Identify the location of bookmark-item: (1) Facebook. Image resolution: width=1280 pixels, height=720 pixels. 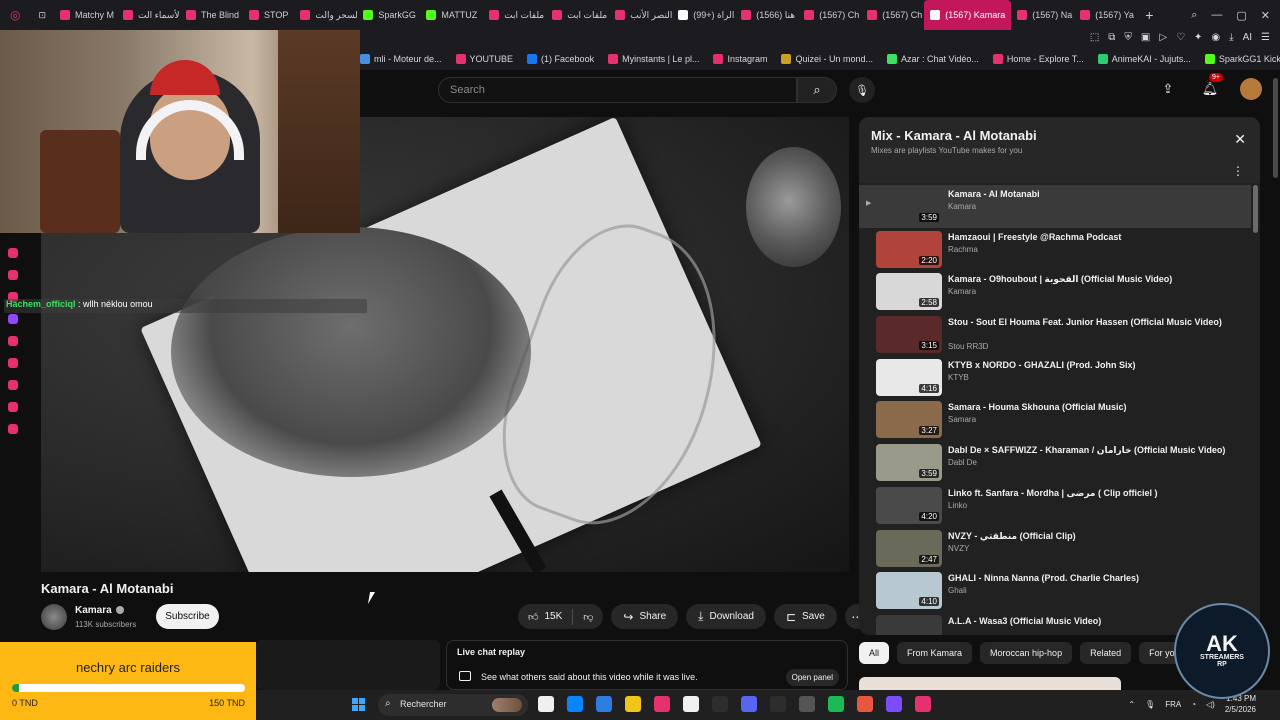
(560, 59).